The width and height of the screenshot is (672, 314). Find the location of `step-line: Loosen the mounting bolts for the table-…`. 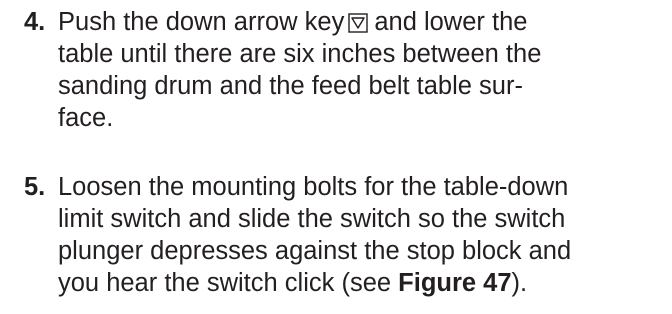

step-line: Loosen the mounting bolts for the table-… is located at coordinates (313, 187).